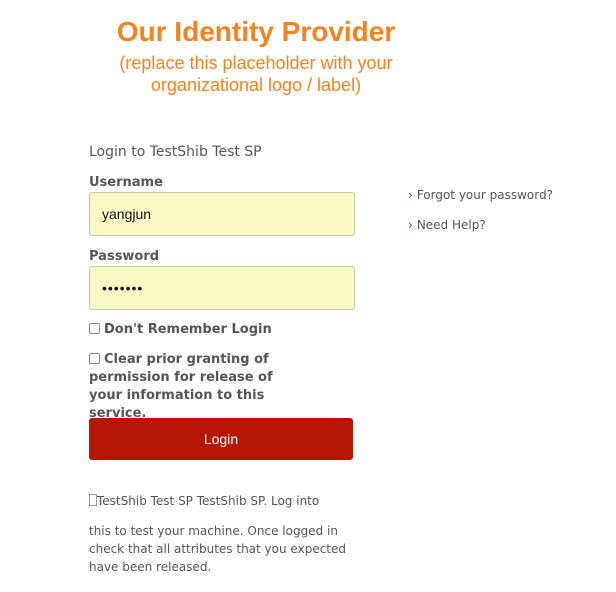 The width and height of the screenshot is (616, 592). I want to click on dont-remember-label: Don't Remember Login, so click(188, 329).